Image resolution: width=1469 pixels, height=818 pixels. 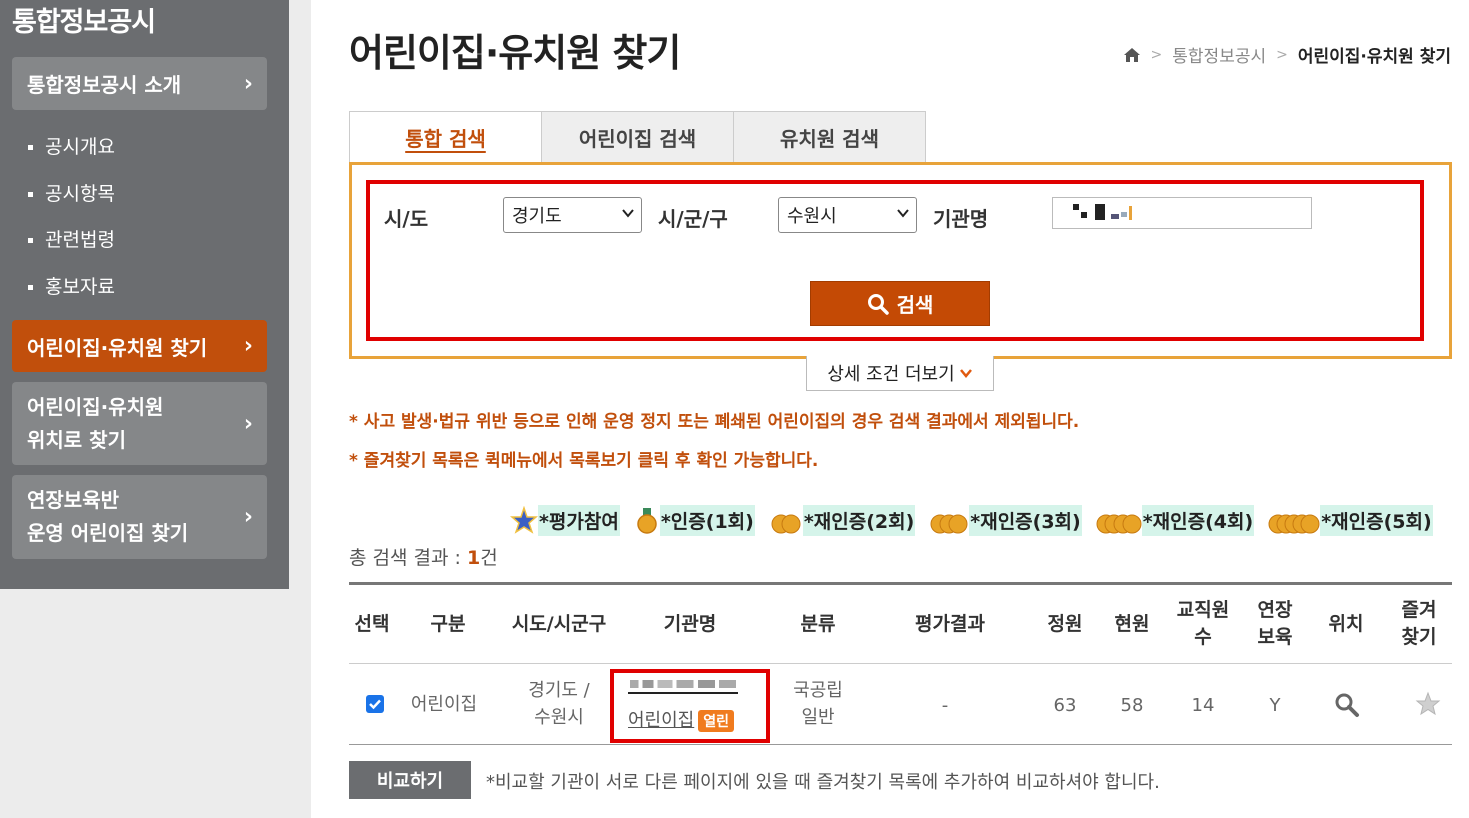 I want to click on compare-button: 비교하기, so click(x=410, y=780).